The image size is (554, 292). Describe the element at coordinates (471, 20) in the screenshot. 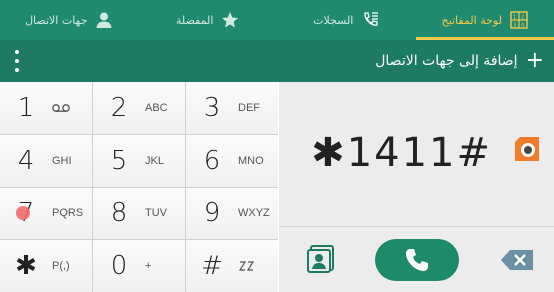

I see `tab-keypad-label: لوحة المفاتيح` at that location.